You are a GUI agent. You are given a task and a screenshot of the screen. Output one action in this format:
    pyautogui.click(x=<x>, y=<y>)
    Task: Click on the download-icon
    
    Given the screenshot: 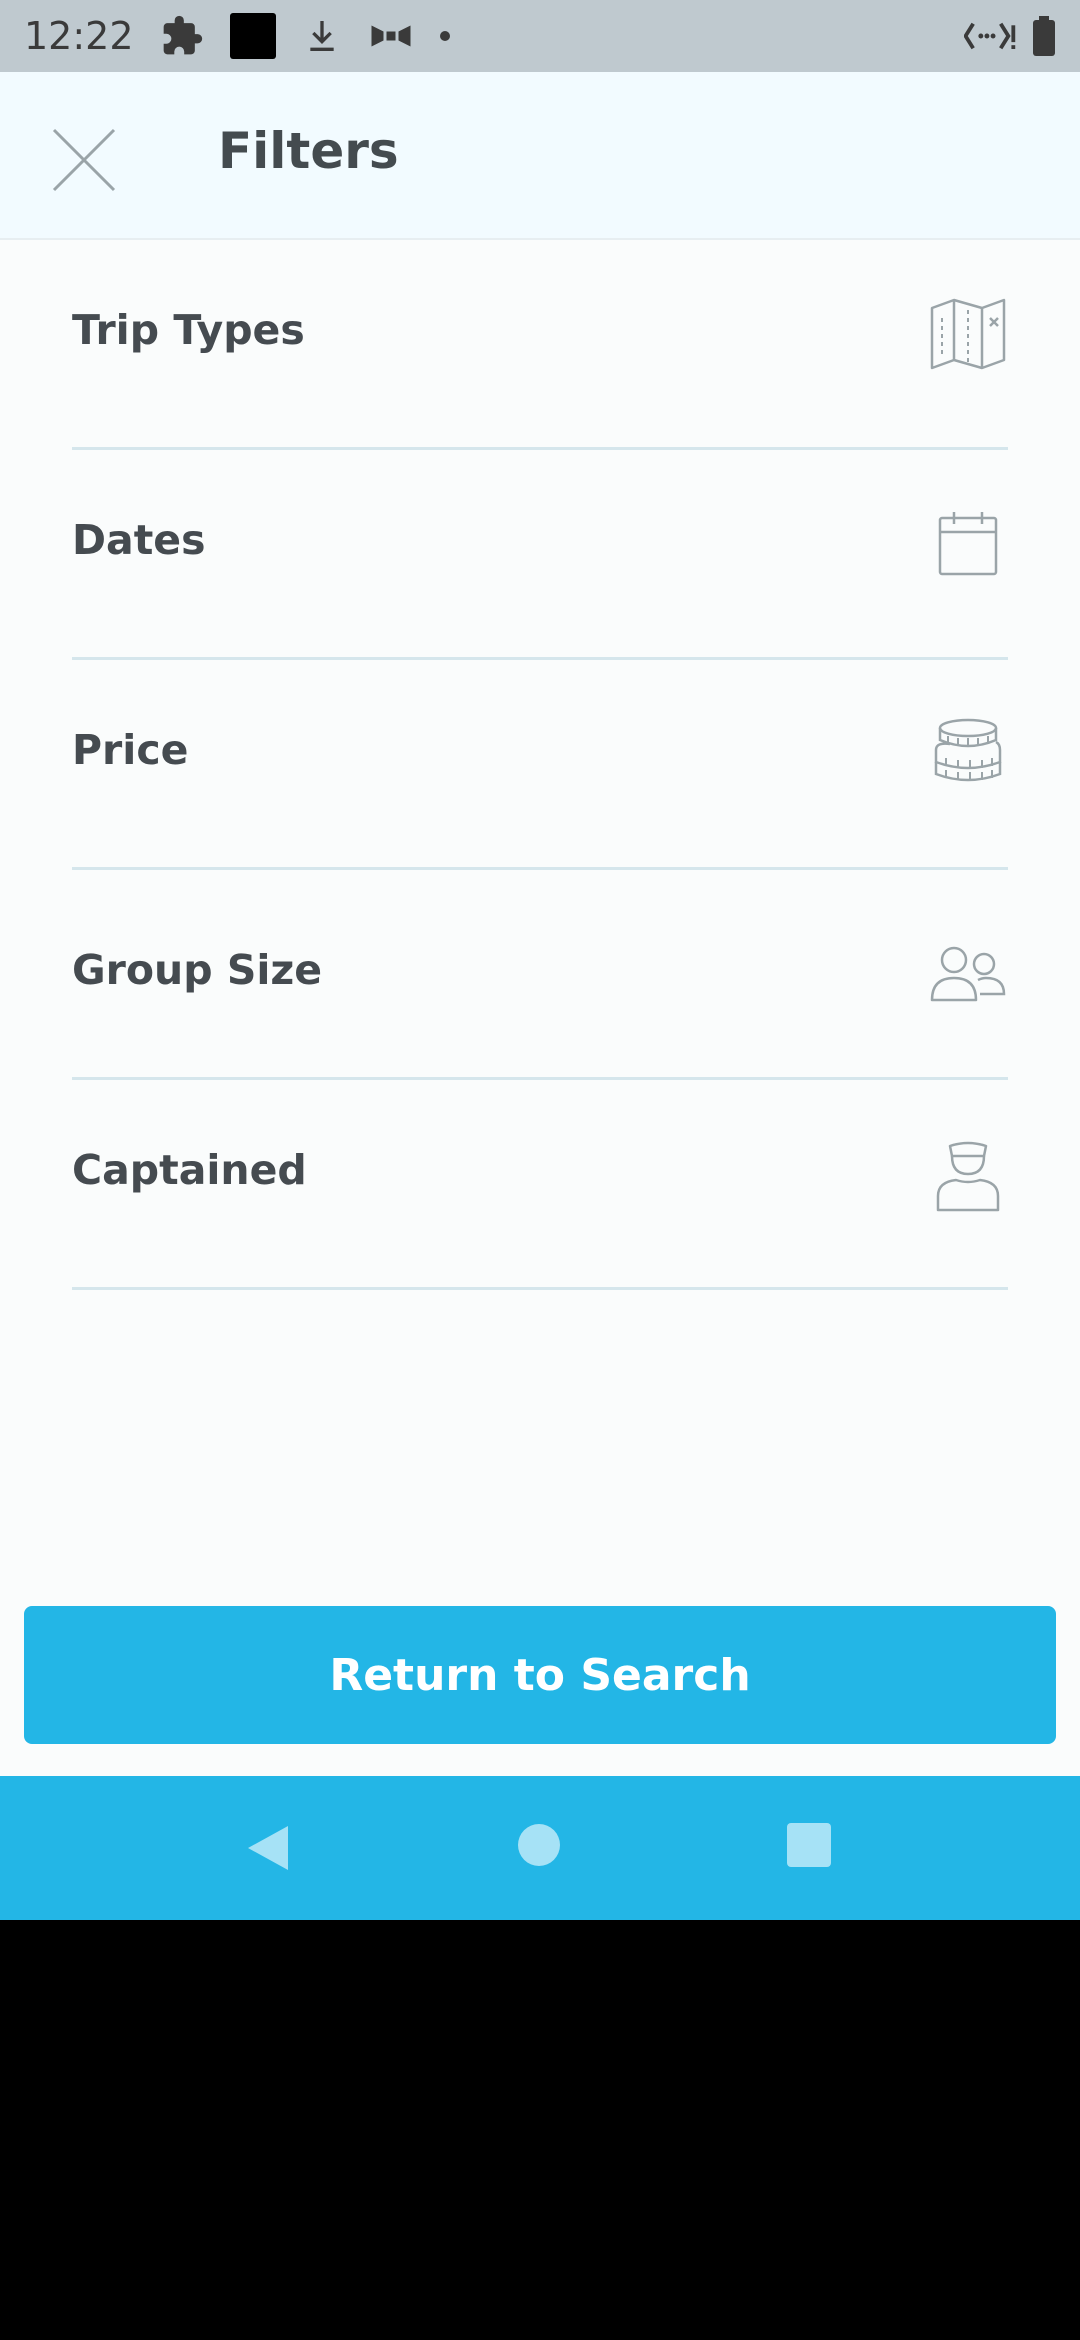 What is the action you would take?
    pyautogui.click(x=321, y=36)
    